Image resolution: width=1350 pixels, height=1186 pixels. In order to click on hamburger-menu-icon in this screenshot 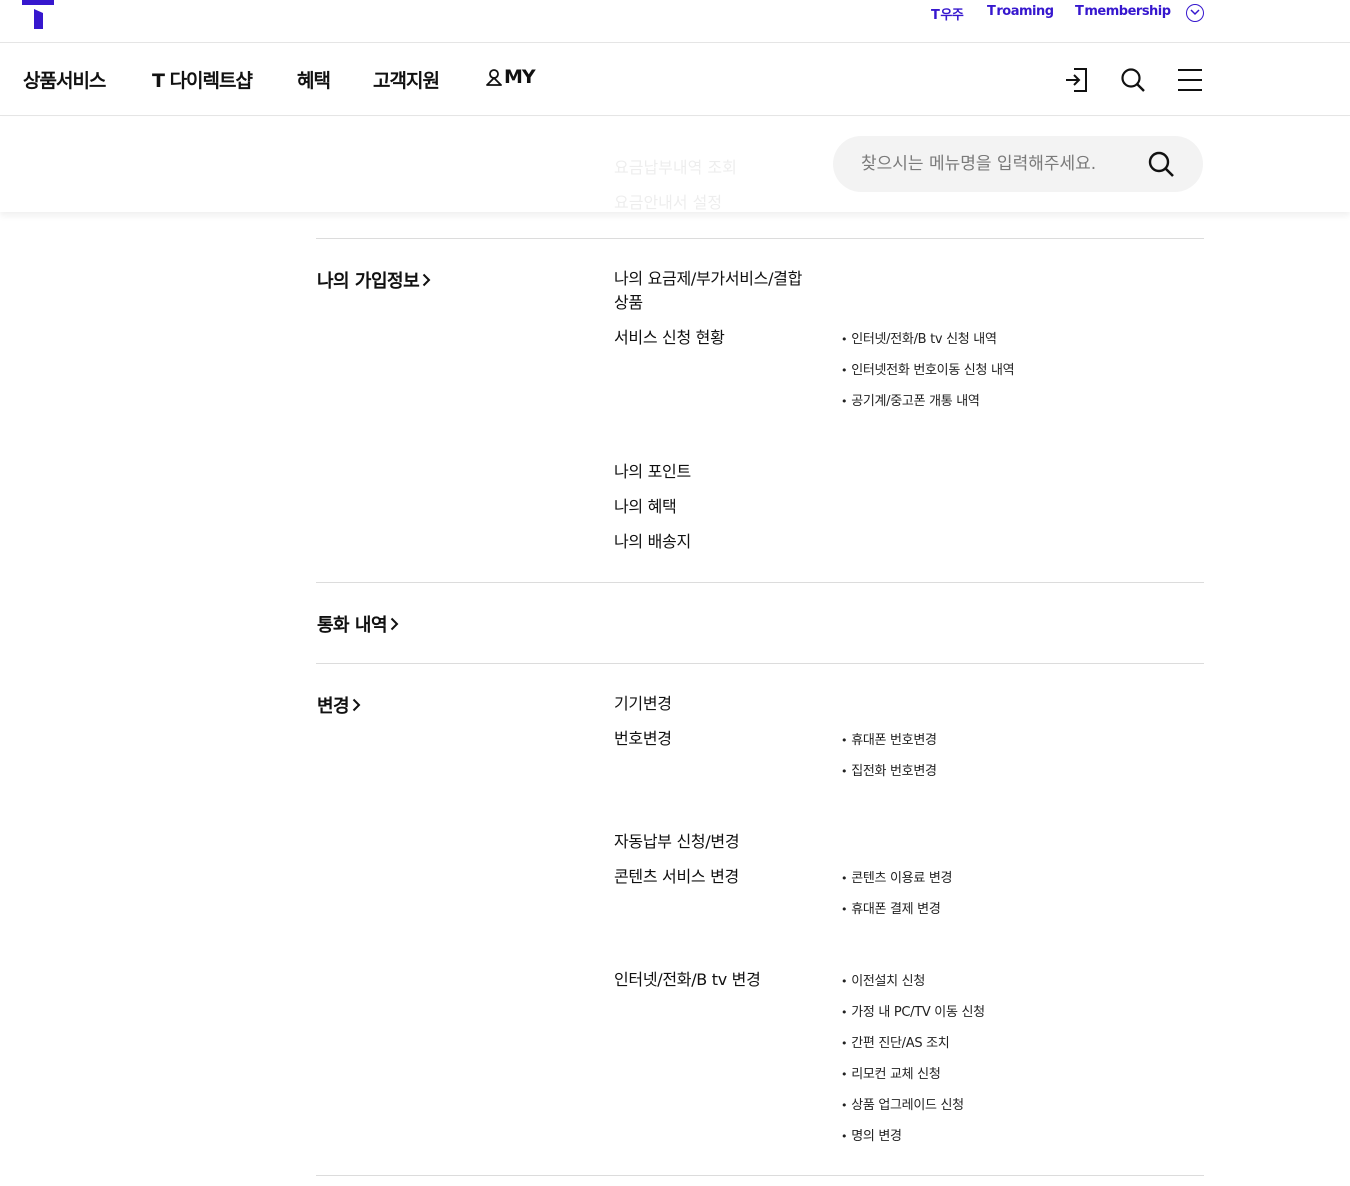, I will do `click(1190, 80)`.